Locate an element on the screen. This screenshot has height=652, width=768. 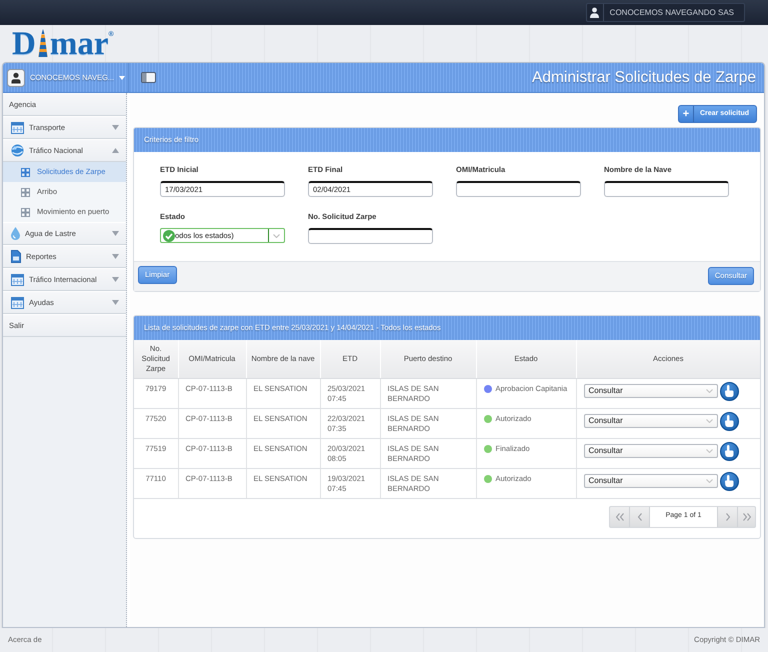
water-drop-icon is located at coordinates (15, 233).